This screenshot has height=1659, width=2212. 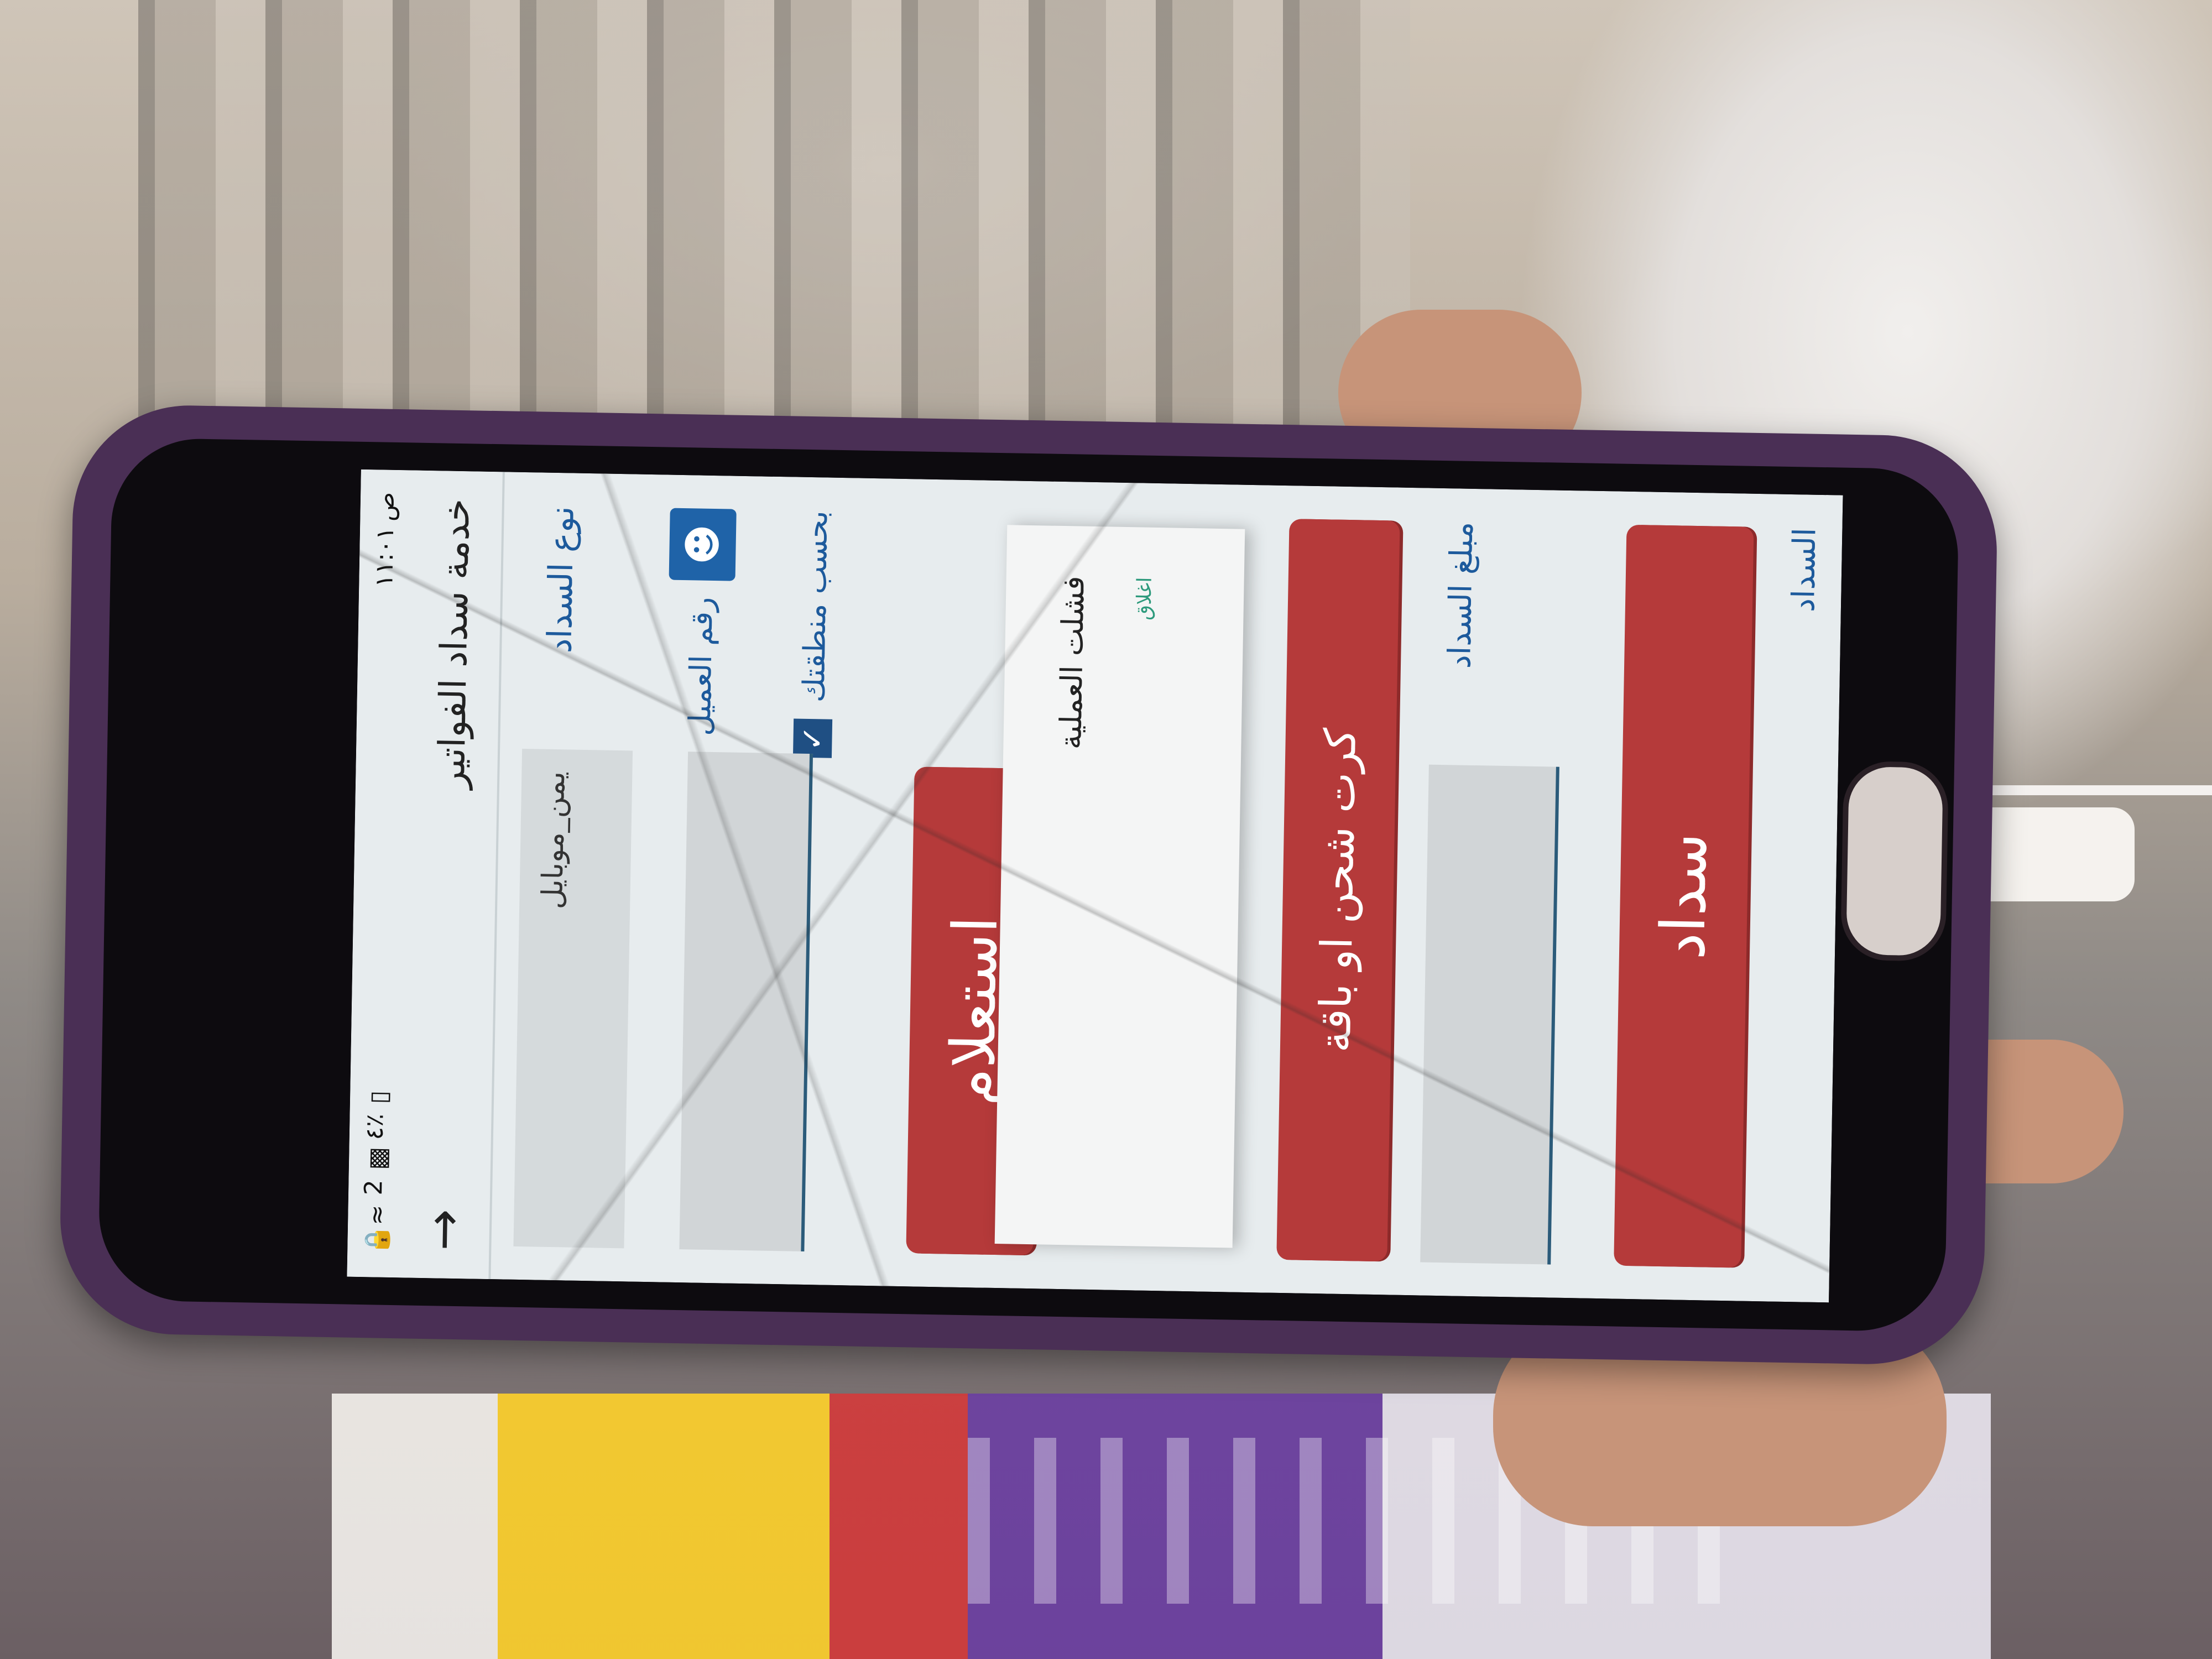 What do you see at coordinates (378, 1158) in the screenshot?
I see `signal-icon: ▩` at bounding box center [378, 1158].